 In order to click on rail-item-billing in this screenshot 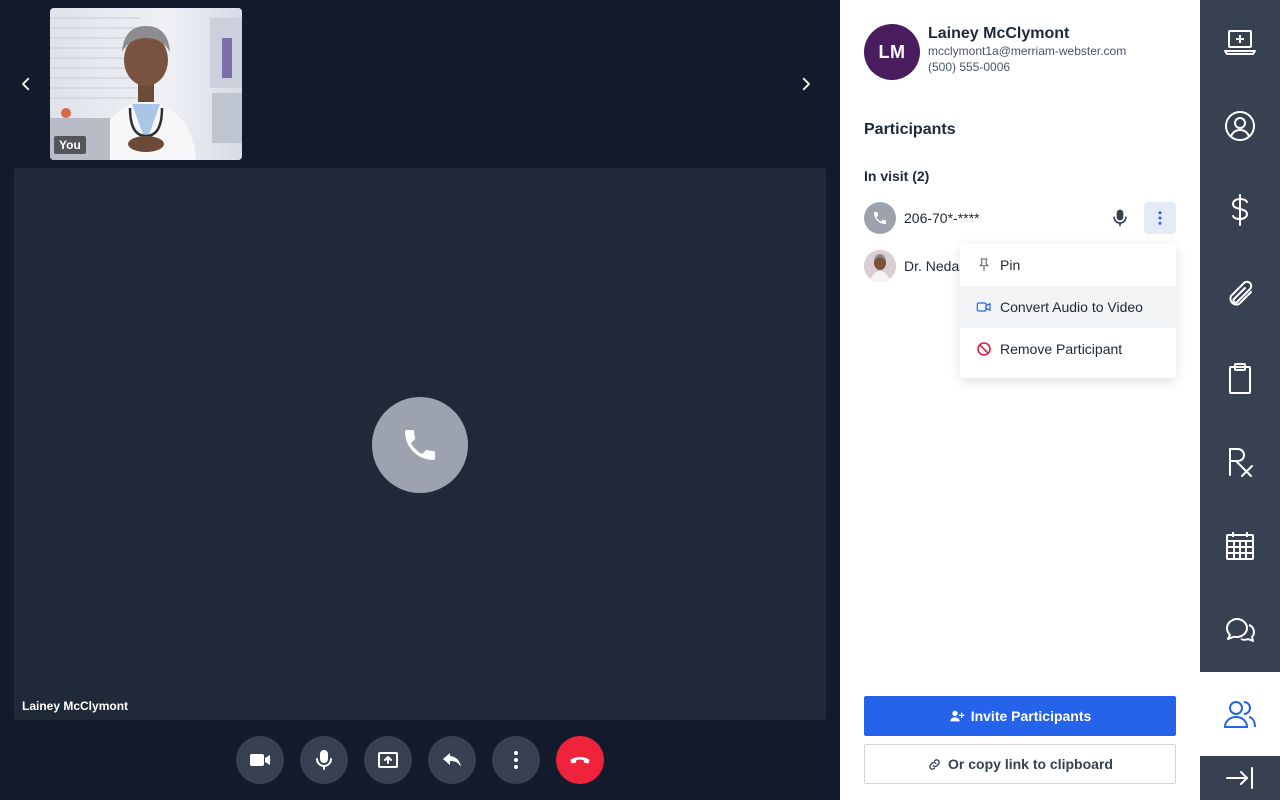, I will do `click(1240, 210)`.